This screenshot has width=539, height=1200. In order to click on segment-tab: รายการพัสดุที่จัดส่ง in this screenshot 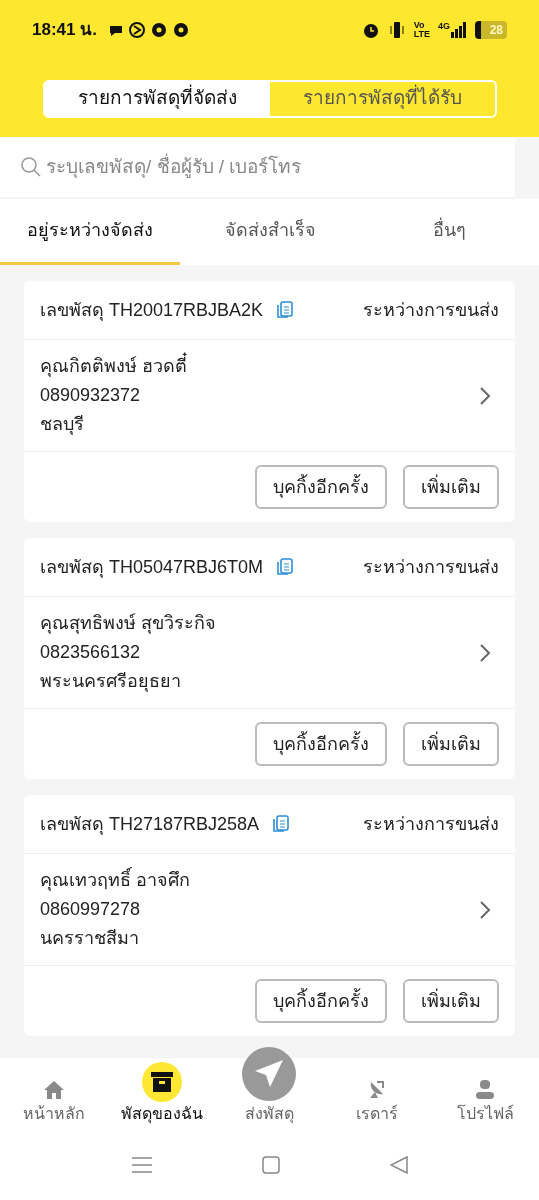, I will do `click(157, 98)`.